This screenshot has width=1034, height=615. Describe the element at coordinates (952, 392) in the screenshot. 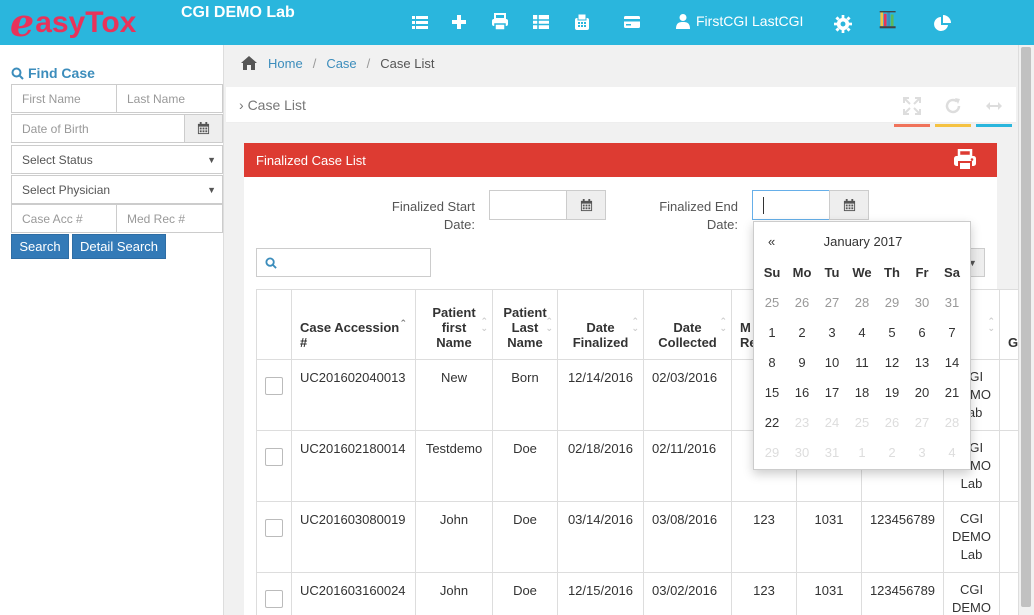

I see `day-cell: 21` at that location.